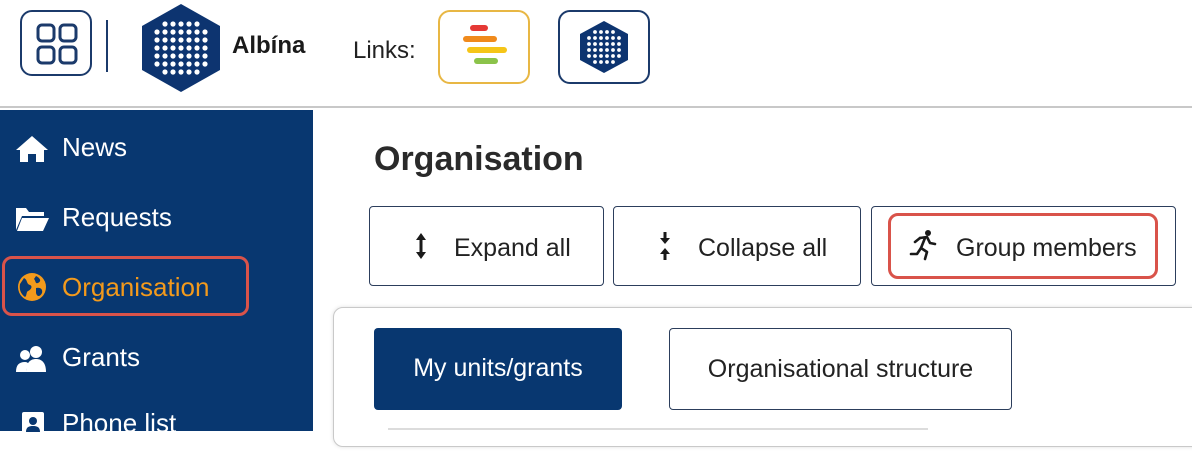 The image size is (1192, 452). I want to click on users-icon, so click(31, 359).